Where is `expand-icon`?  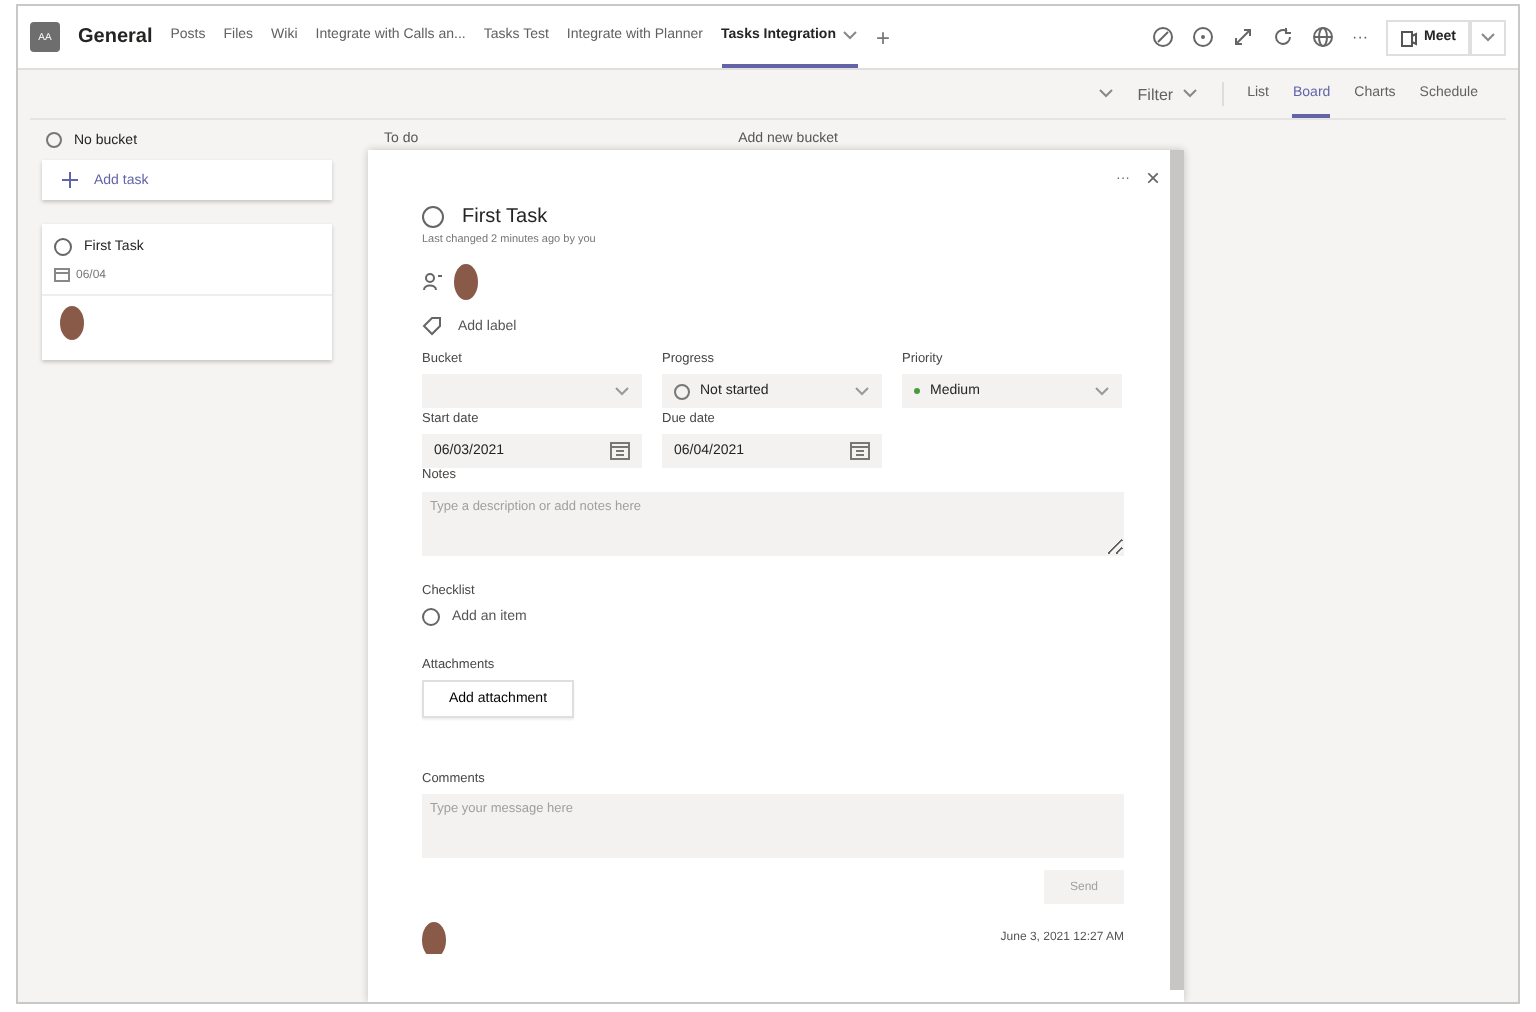 expand-icon is located at coordinates (1243, 37).